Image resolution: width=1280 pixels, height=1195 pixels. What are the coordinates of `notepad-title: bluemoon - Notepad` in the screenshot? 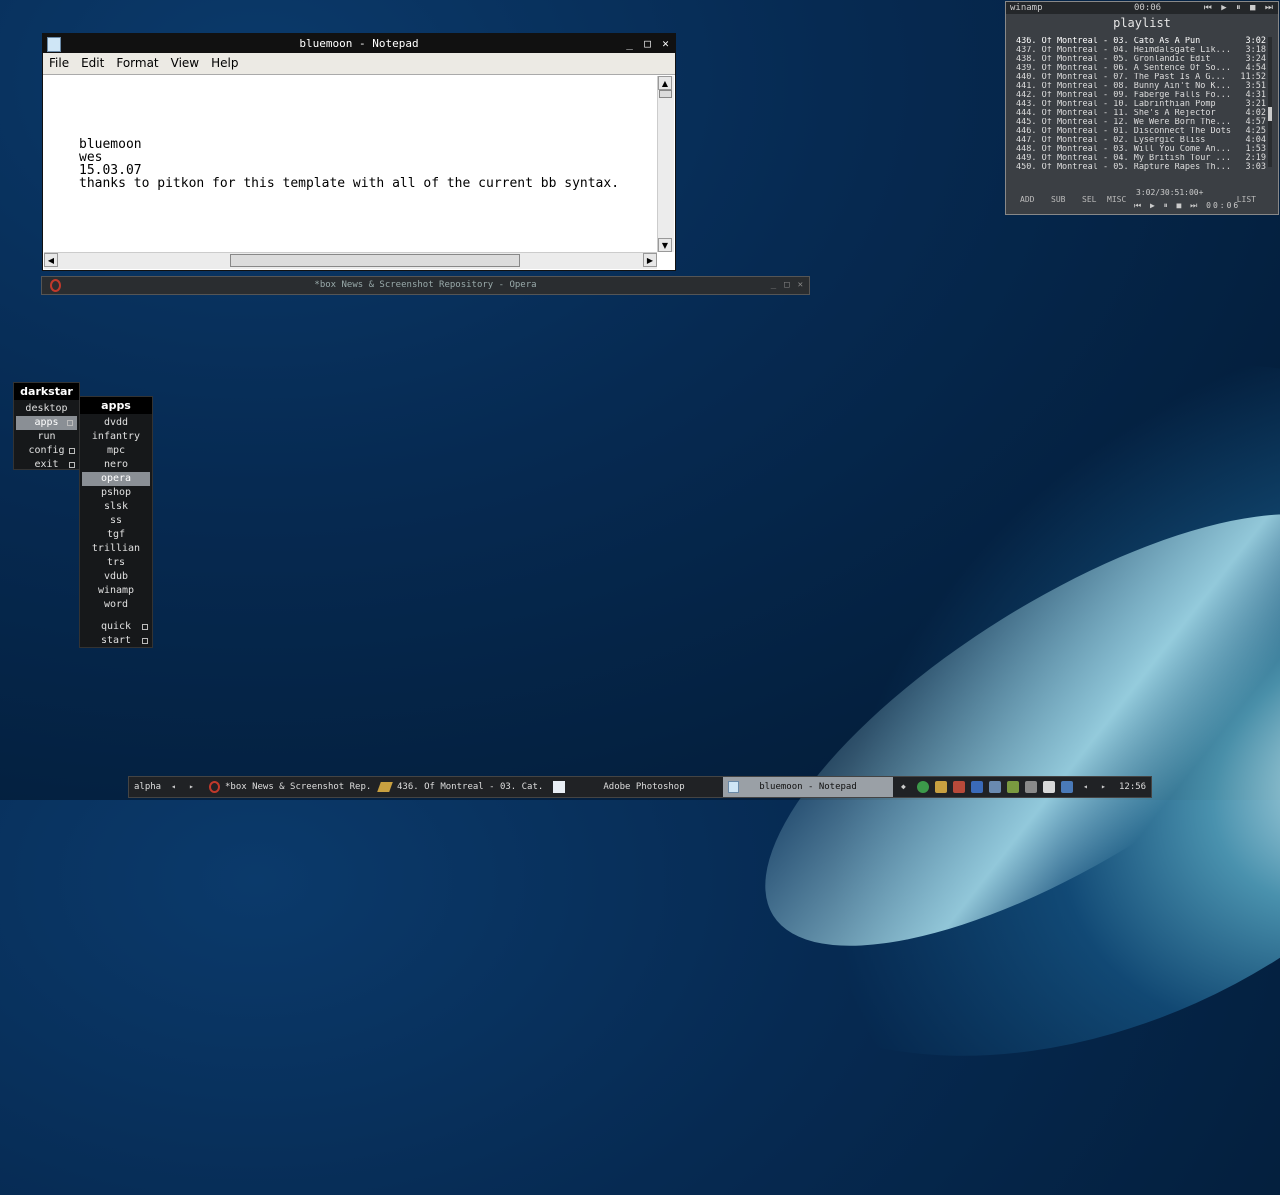 It's located at (359, 43).